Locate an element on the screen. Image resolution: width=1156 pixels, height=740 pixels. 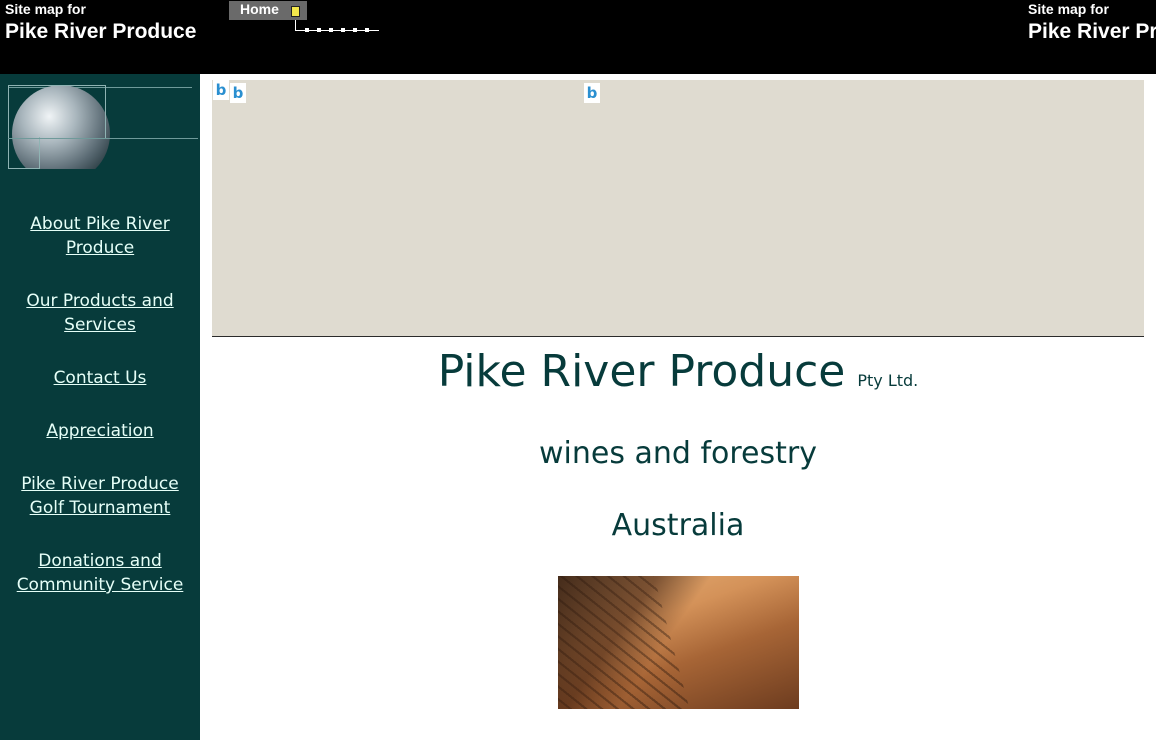
sidebar-item-contact: Contact Us is located at coordinates (100, 378).